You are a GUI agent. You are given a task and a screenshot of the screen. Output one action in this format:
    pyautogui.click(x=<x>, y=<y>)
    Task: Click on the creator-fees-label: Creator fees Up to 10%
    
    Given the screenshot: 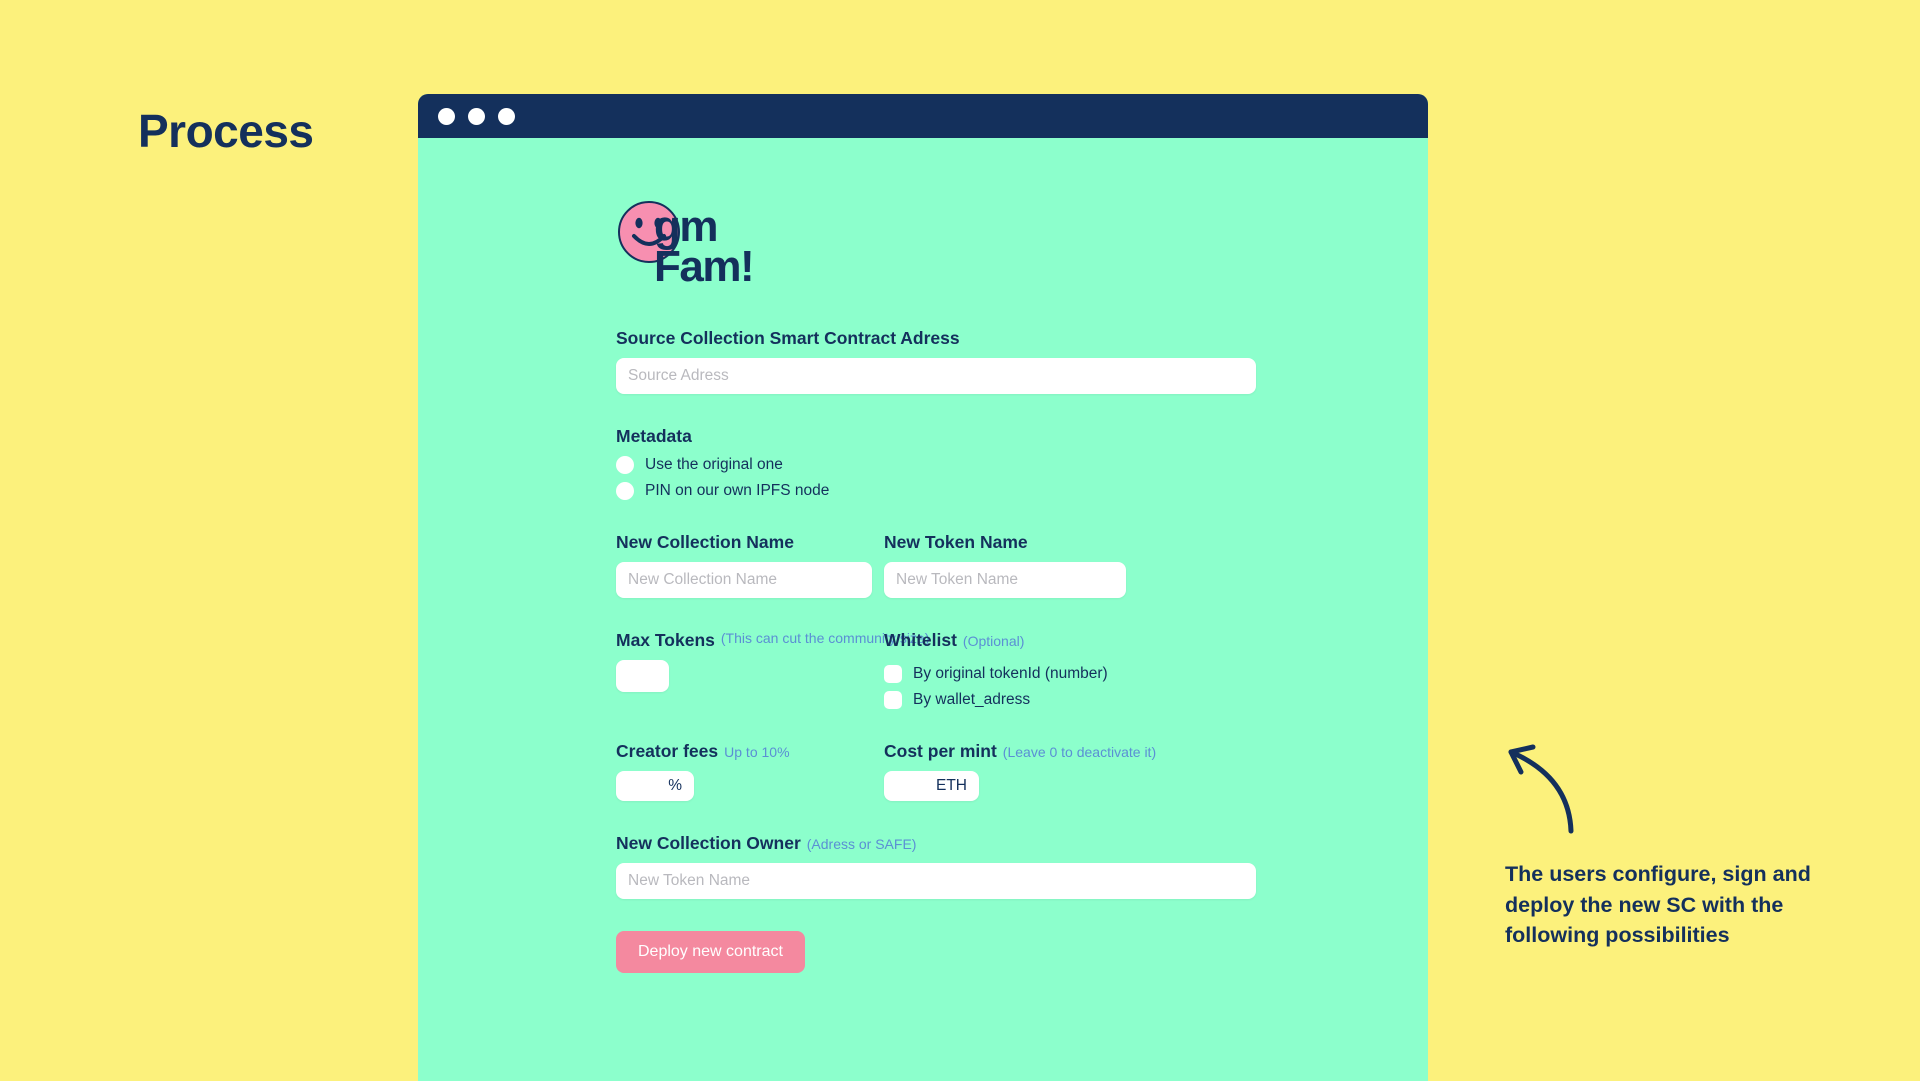 What is the action you would take?
    pyautogui.click(x=744, y=751)
    